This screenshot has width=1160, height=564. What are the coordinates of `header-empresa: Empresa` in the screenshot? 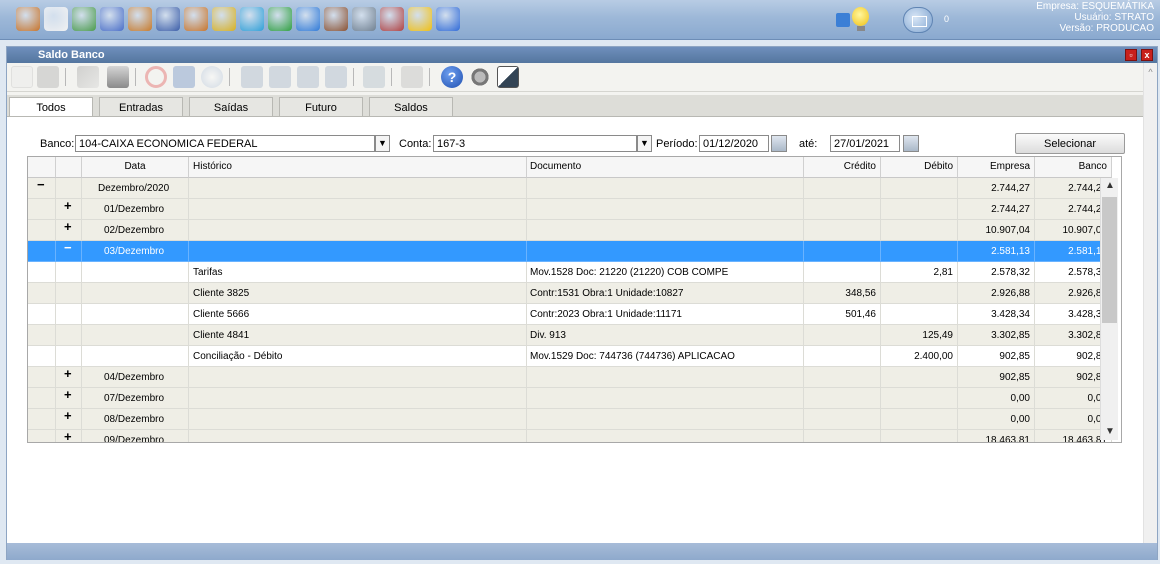 It's located at (996, 167).